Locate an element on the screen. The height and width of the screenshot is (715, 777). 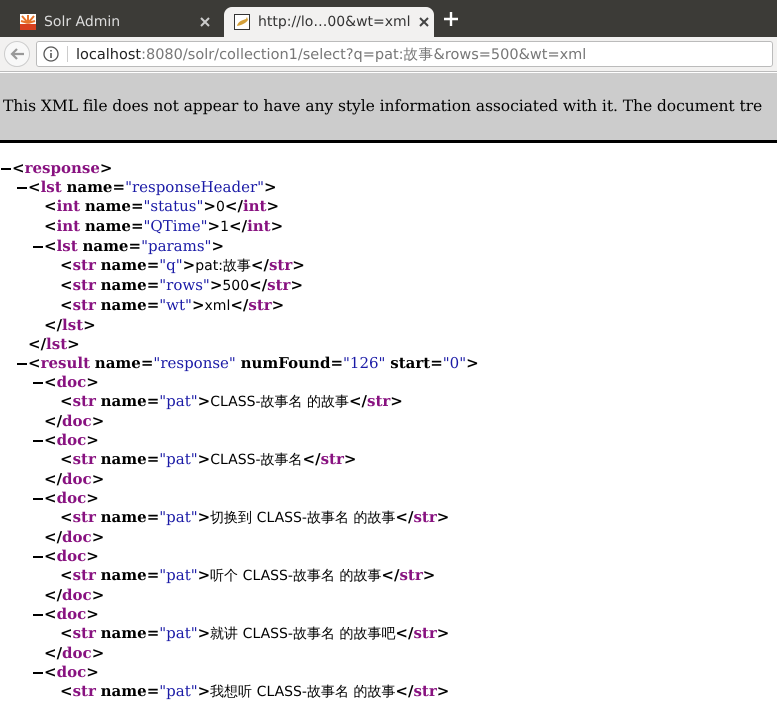
xml-line: <str name="pat">我想听 CLASS-故事名 的故事</str> is located at coordinates (255, 692).